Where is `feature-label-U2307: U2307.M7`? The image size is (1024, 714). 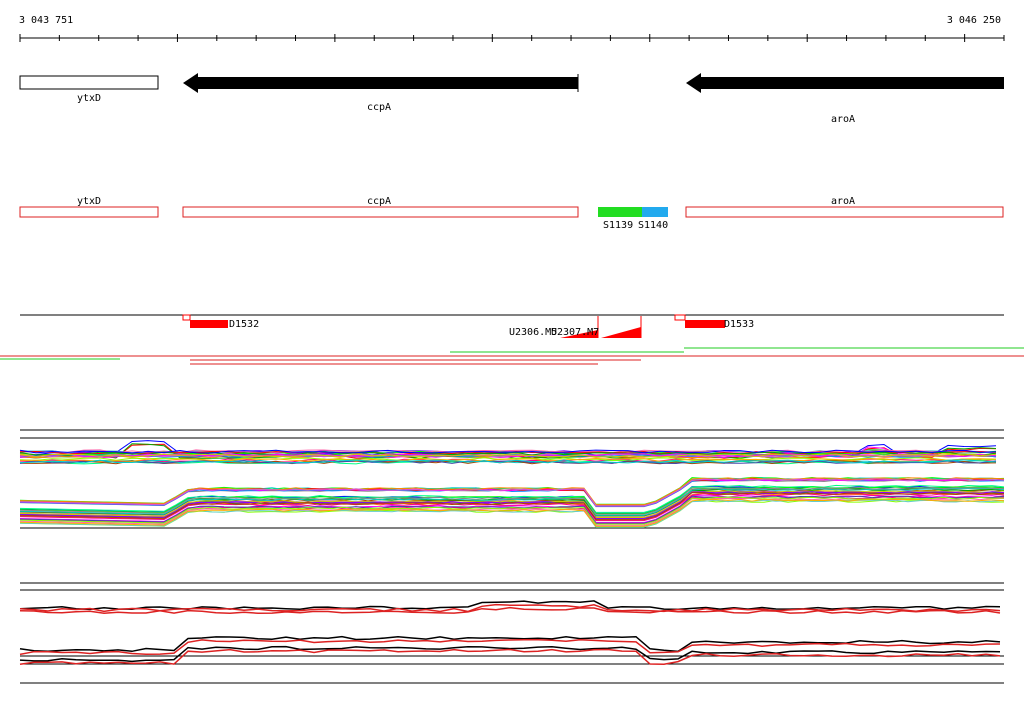 feature-label-U2307: U2307.M7 is located at coordinates (575, 332).